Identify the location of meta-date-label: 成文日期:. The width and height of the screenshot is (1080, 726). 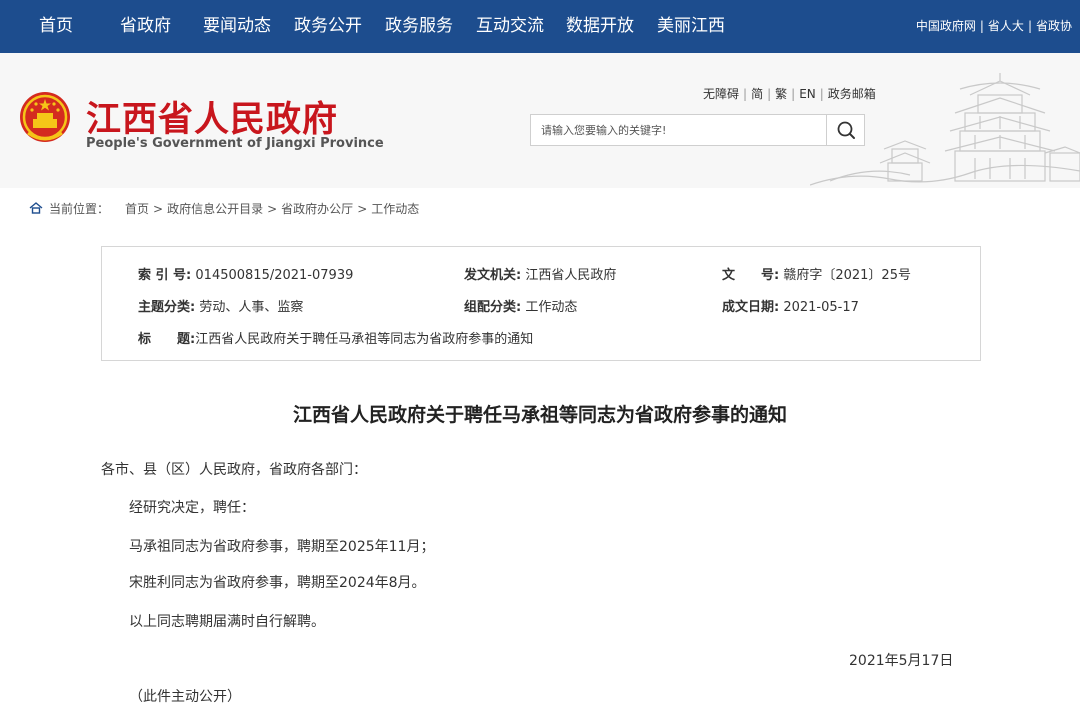
(751, 307).